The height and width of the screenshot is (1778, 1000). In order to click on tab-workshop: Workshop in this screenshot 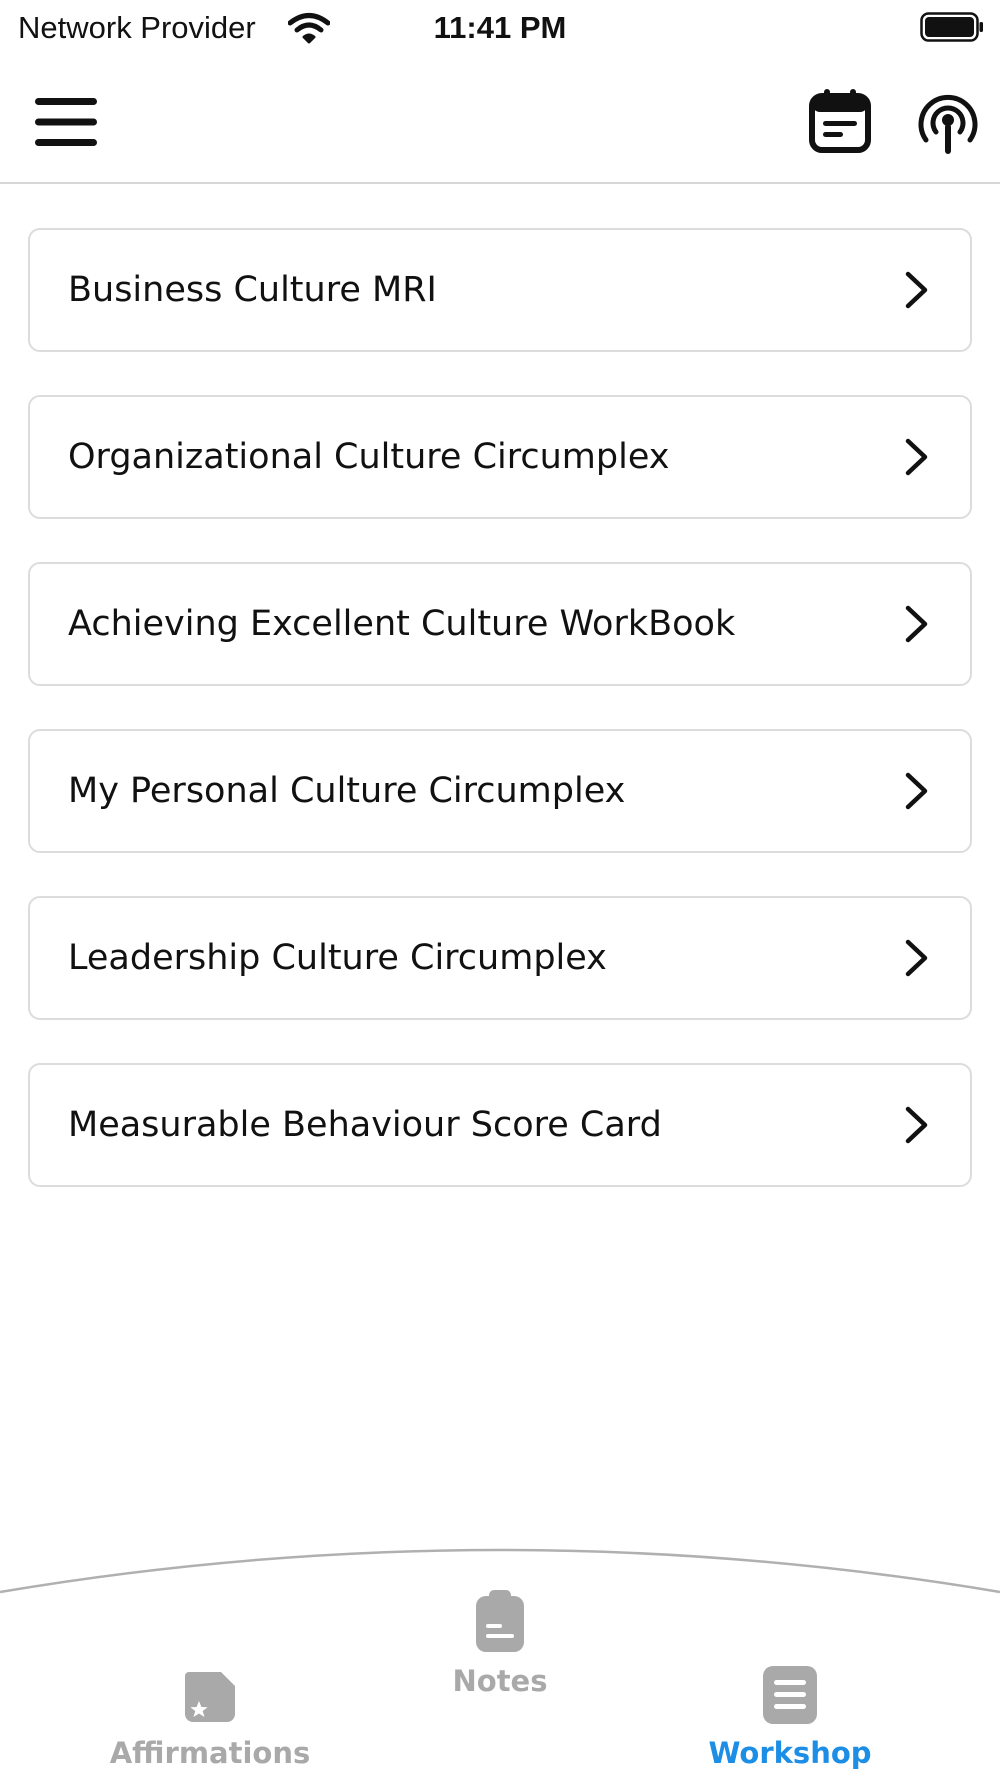, I will do `click(790, 1717)`.